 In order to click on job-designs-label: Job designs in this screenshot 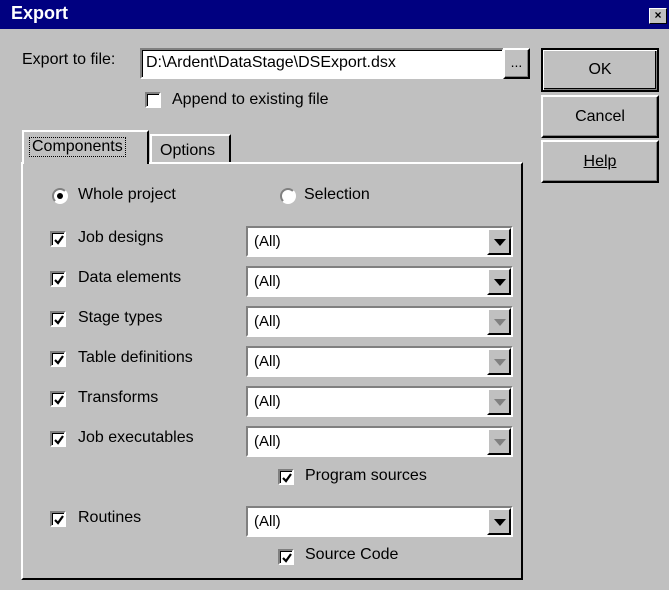, I will do `click(121, 237)`.